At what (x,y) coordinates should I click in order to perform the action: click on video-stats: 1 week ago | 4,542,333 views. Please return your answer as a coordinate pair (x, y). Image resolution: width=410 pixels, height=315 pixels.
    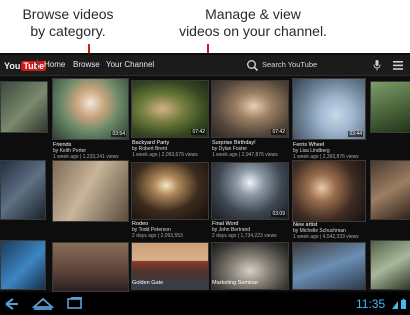
    Looking at the image, I should click on (326, 237).